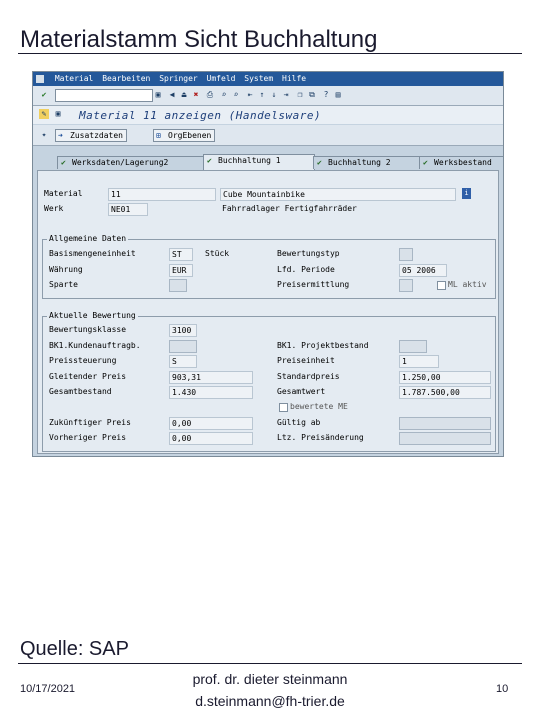  Describe the element at coordinates (91, 135) in the screenshot. I see `zusatzdaten-button: ➜ Zusatzdaten` at that location.